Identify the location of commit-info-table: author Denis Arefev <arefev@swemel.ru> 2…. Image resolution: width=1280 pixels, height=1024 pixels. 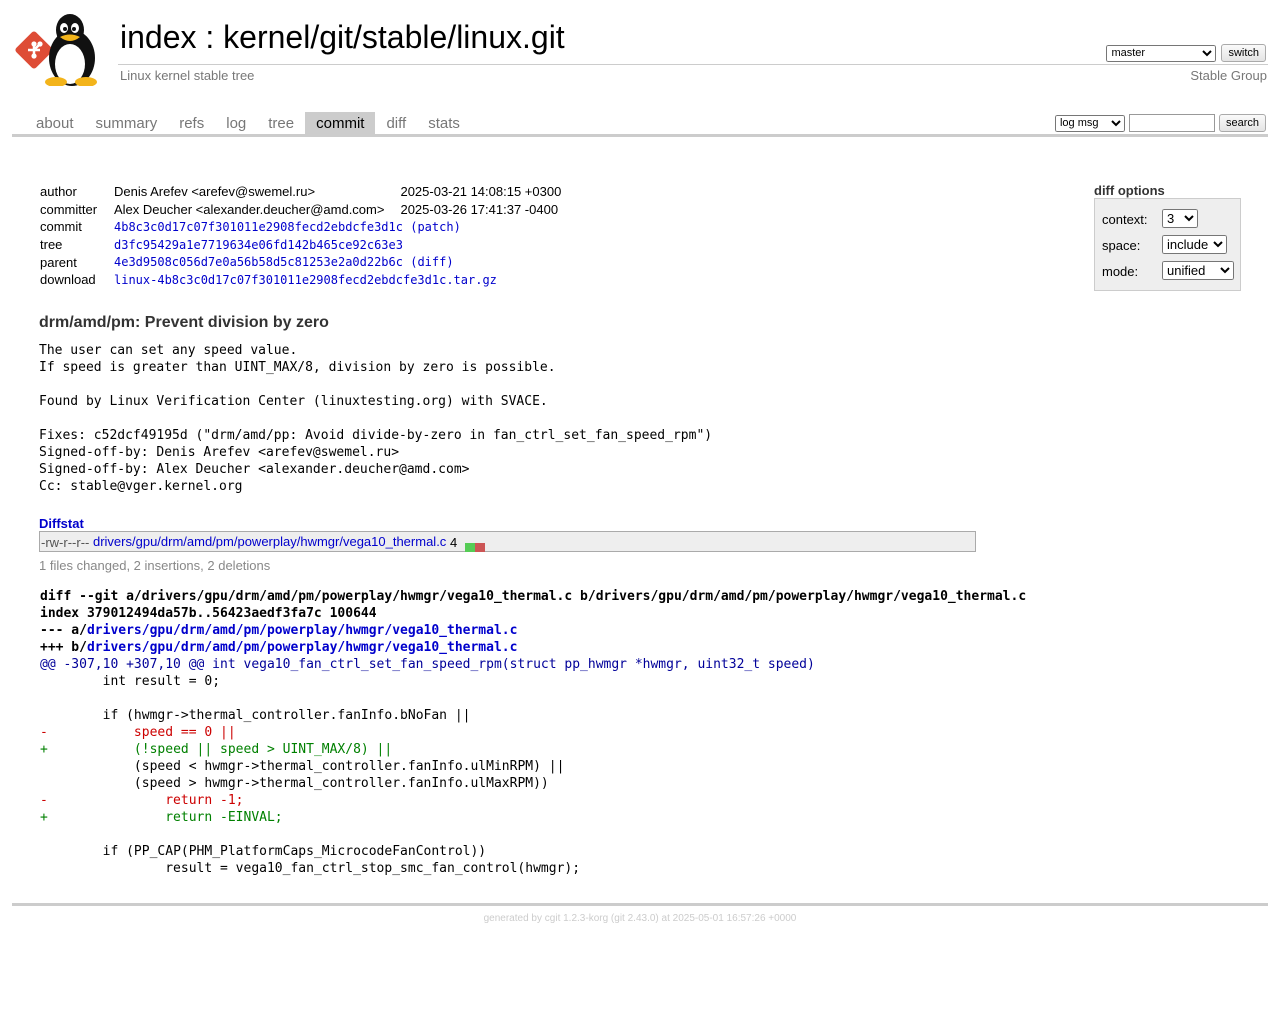
(300, 236).